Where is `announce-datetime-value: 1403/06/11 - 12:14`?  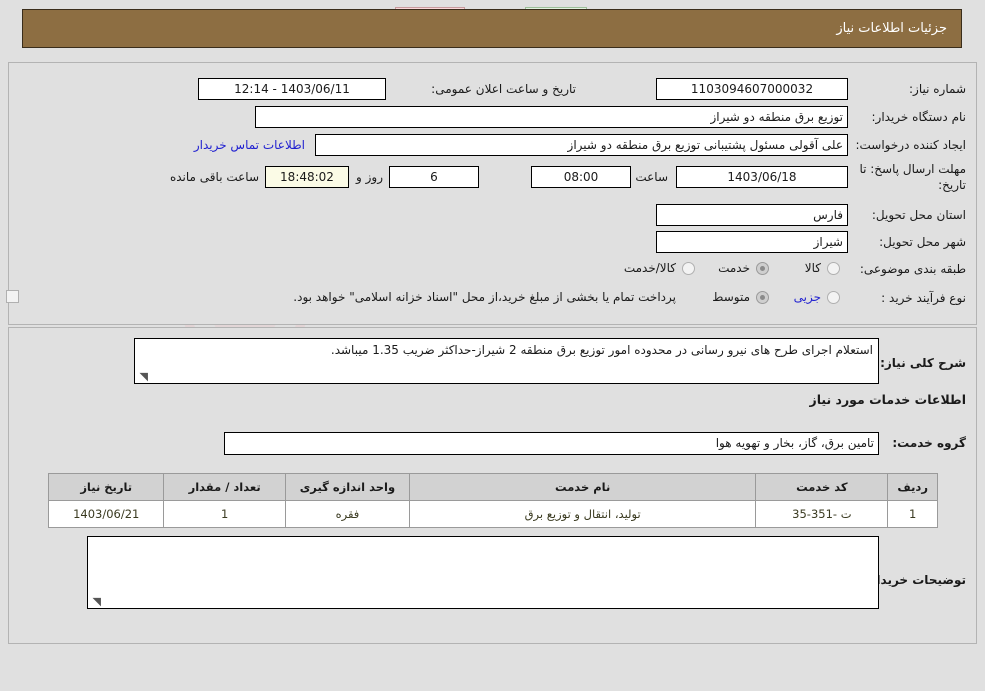 announce-datetime-value: 1403/06/11 - 12:14 is located at coordinates (292, 89).